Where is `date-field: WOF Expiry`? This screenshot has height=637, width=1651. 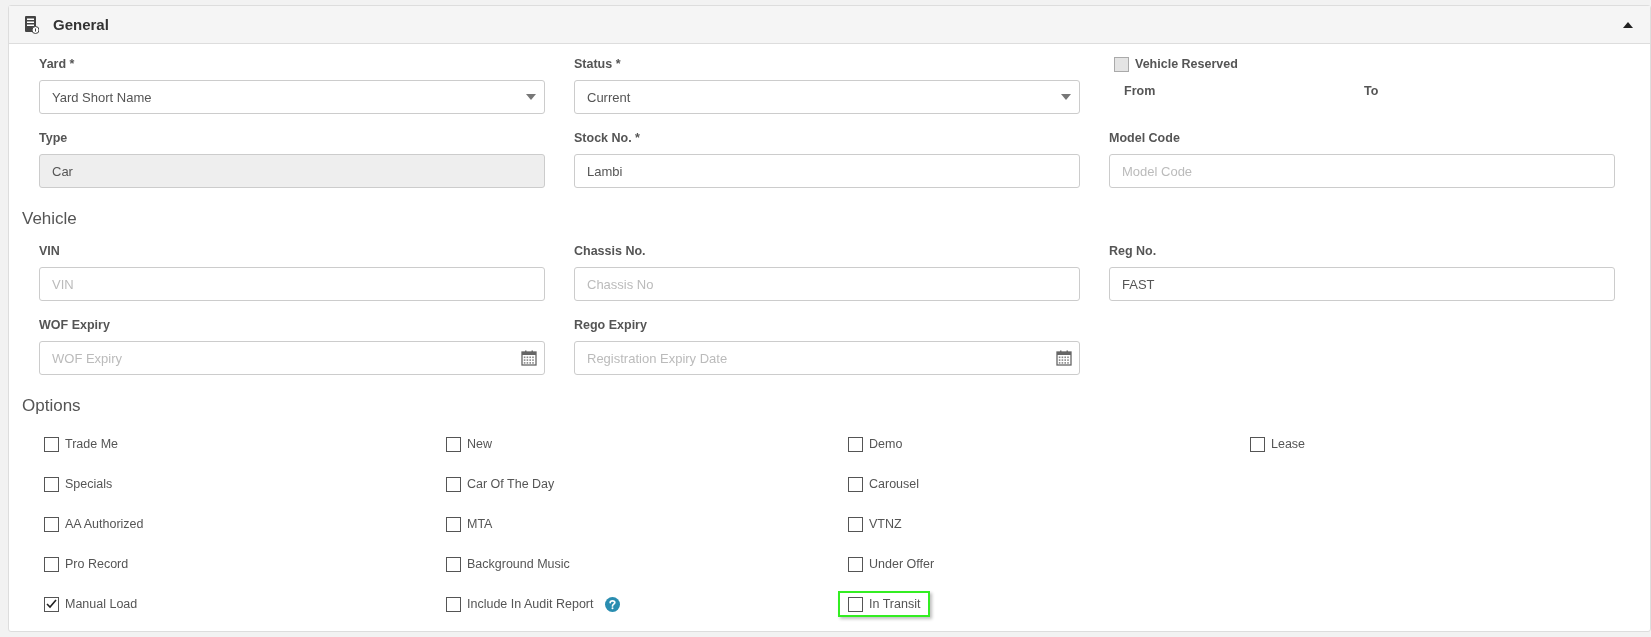 date-field: WOF Expiry is located at coordinates (292, 358).